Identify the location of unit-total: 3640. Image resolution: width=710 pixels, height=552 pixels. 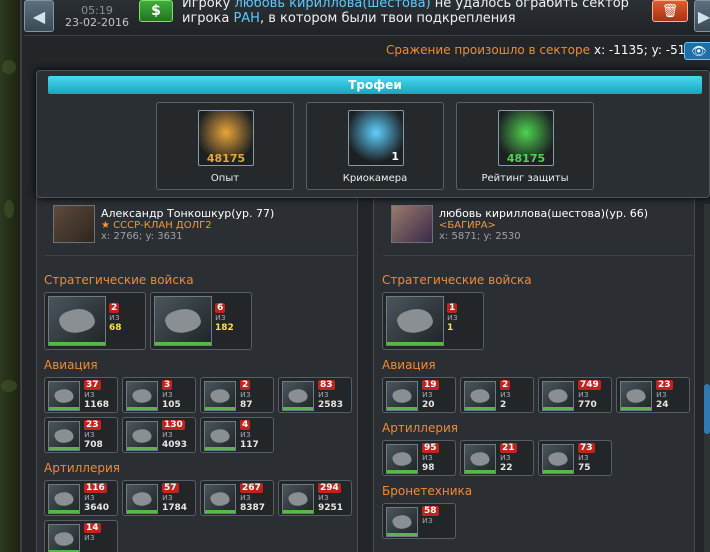
(97, 508).